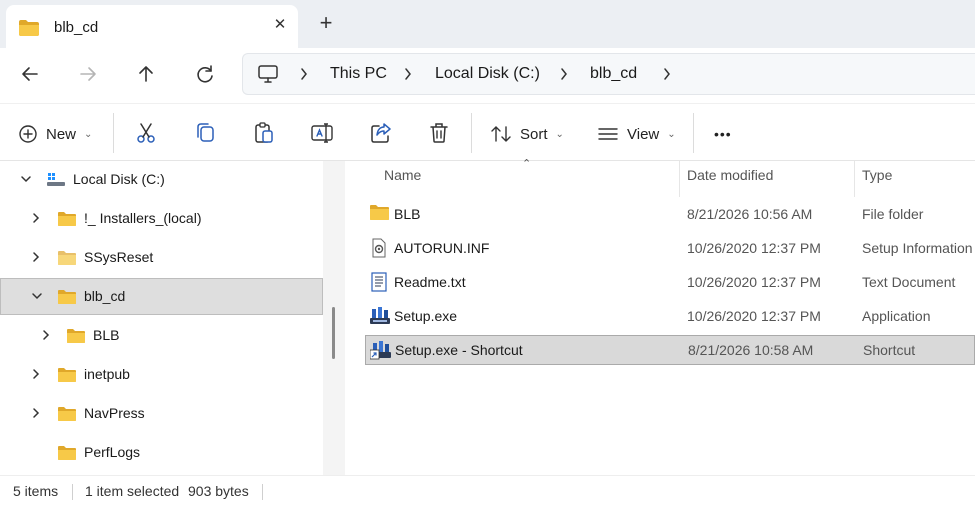 The width and height of the screenshot is (975, 507). Describe the element at coordinates (608, 134) in the screenshot. I see `list-view-icon` at that location.